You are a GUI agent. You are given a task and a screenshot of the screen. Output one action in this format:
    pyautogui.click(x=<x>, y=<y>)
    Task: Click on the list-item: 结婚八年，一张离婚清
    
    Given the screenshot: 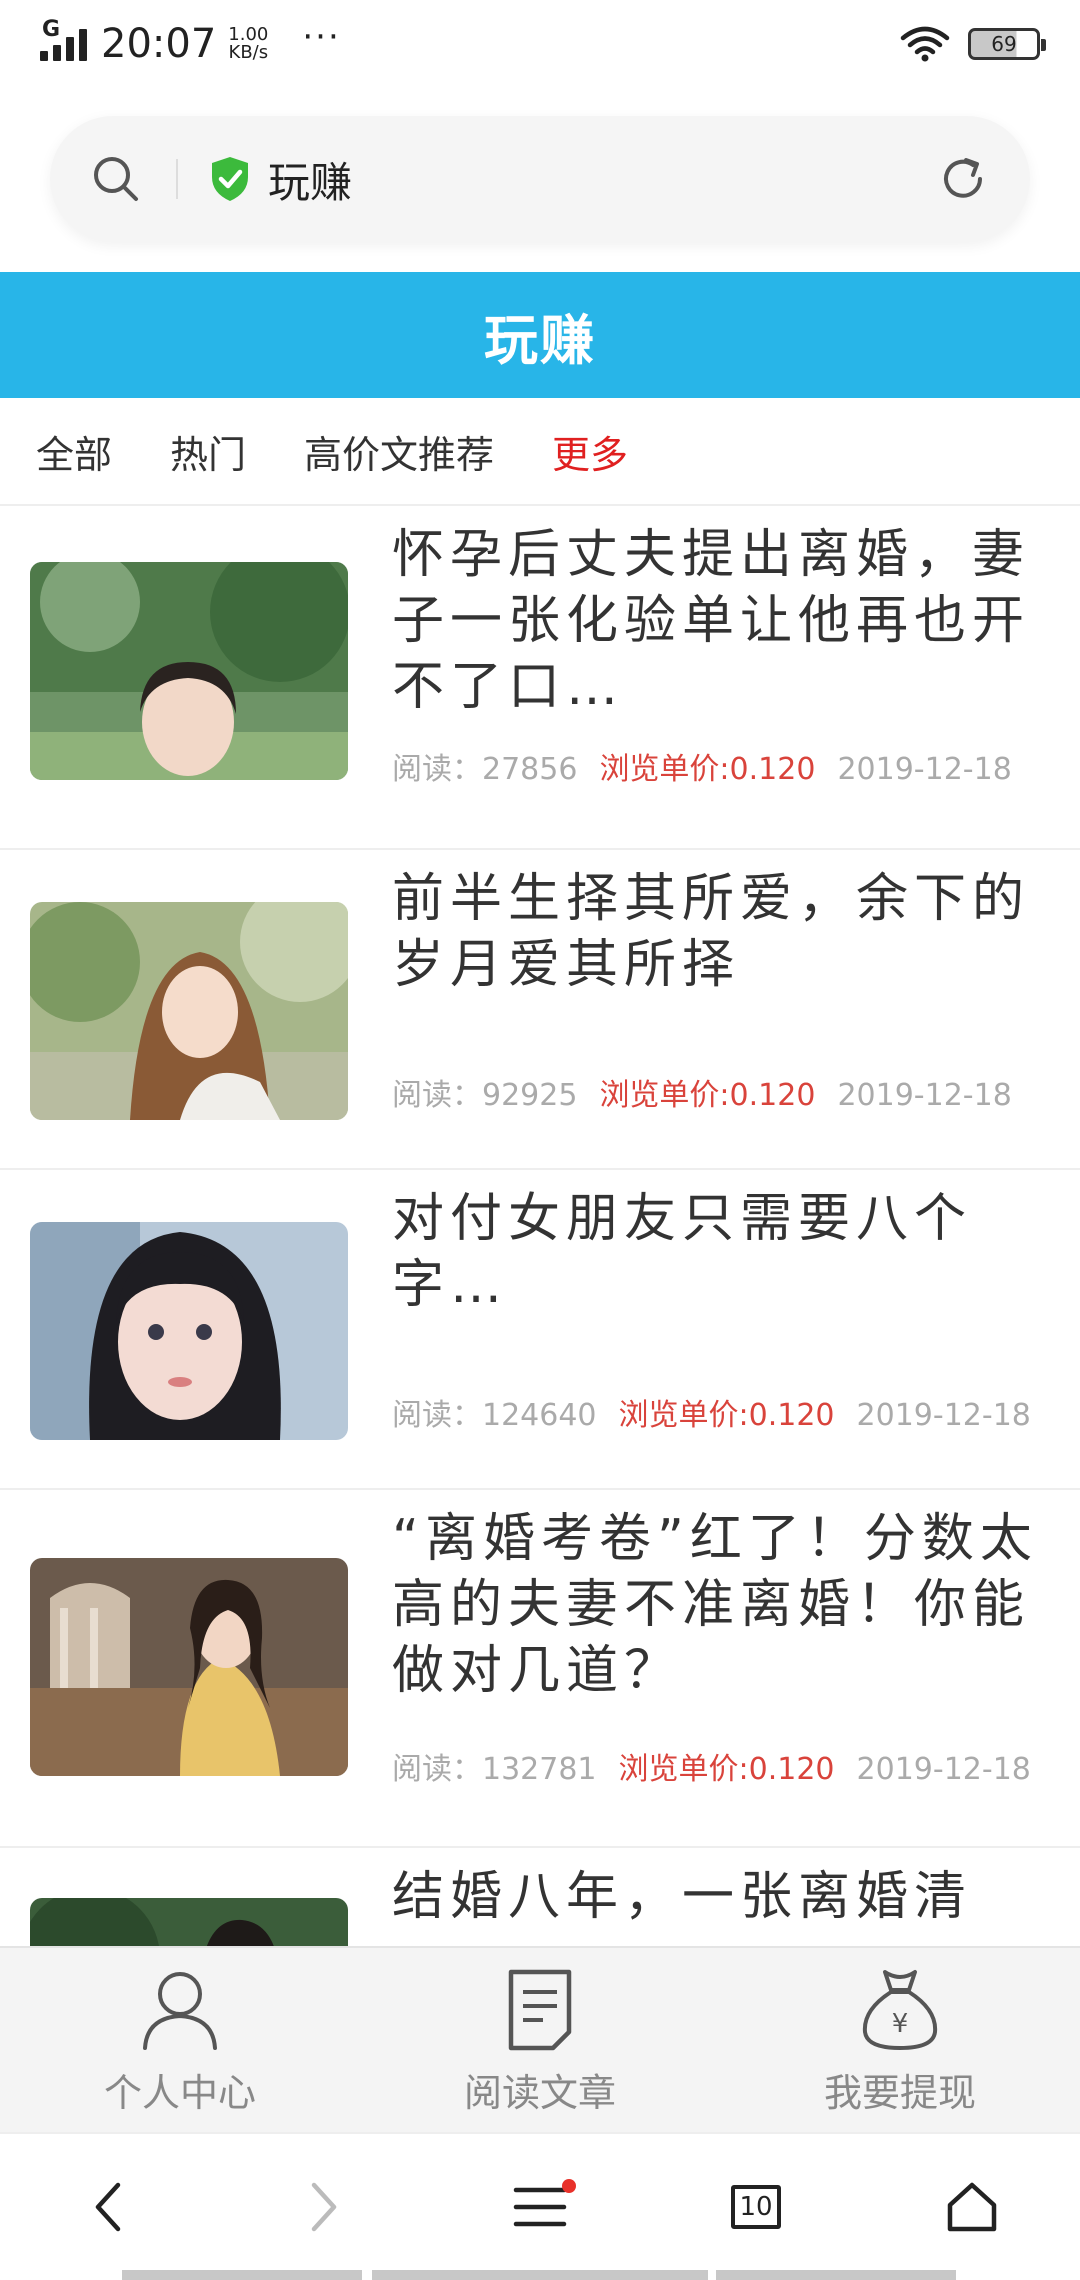 What is the action you would take?
    pyautogui.click(x=540, y=1897)
    